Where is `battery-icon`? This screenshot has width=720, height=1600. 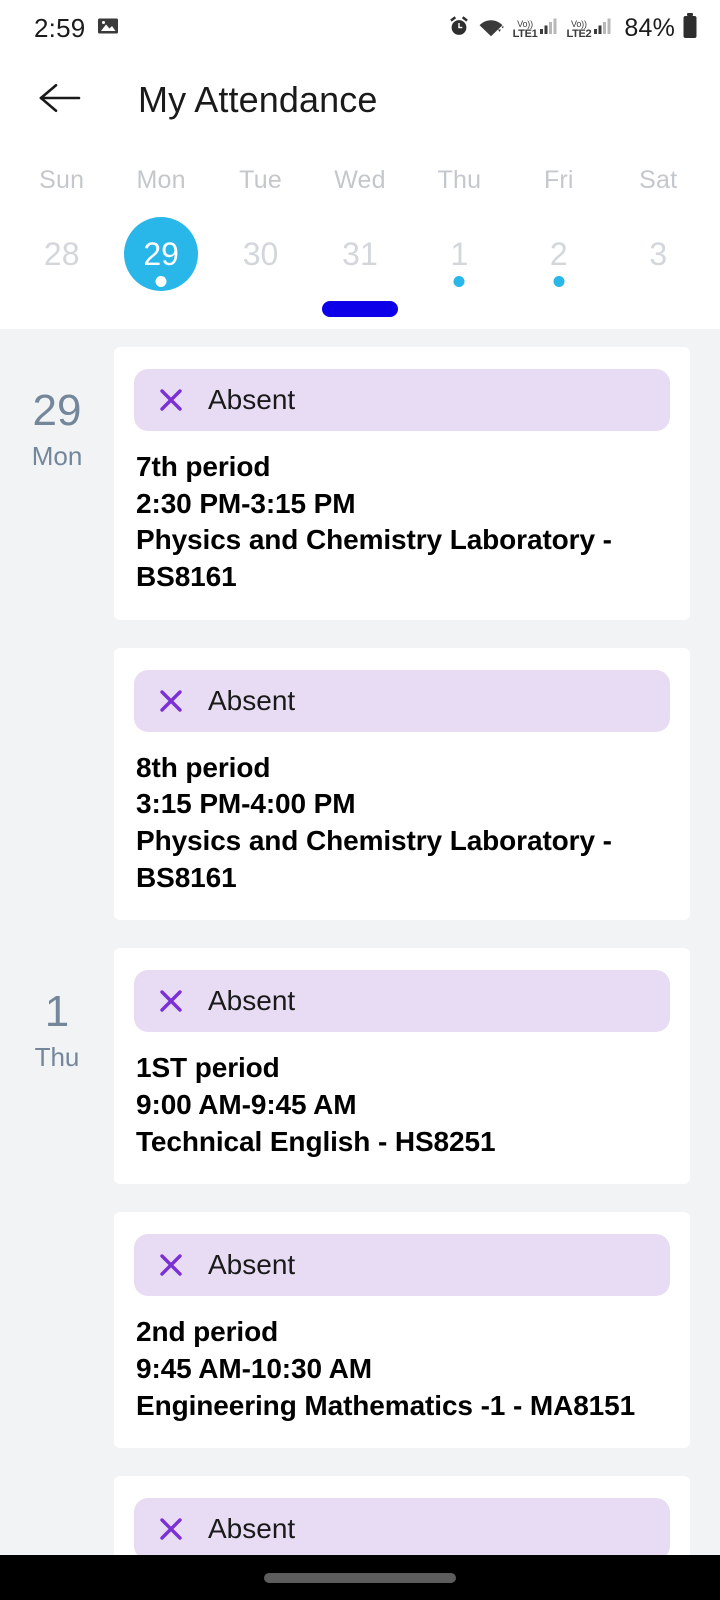
battery-icon is located at coordinates (690, 28).